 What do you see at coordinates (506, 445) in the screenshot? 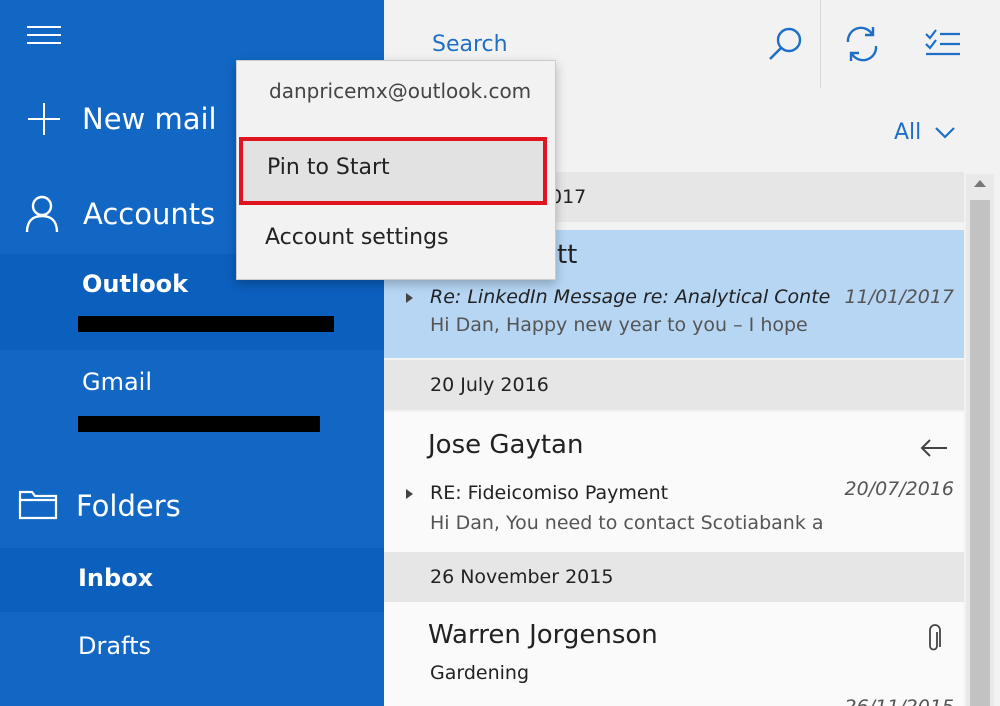
I see `message-sender: Jose Gaytan` at bounding box center [506, 445].